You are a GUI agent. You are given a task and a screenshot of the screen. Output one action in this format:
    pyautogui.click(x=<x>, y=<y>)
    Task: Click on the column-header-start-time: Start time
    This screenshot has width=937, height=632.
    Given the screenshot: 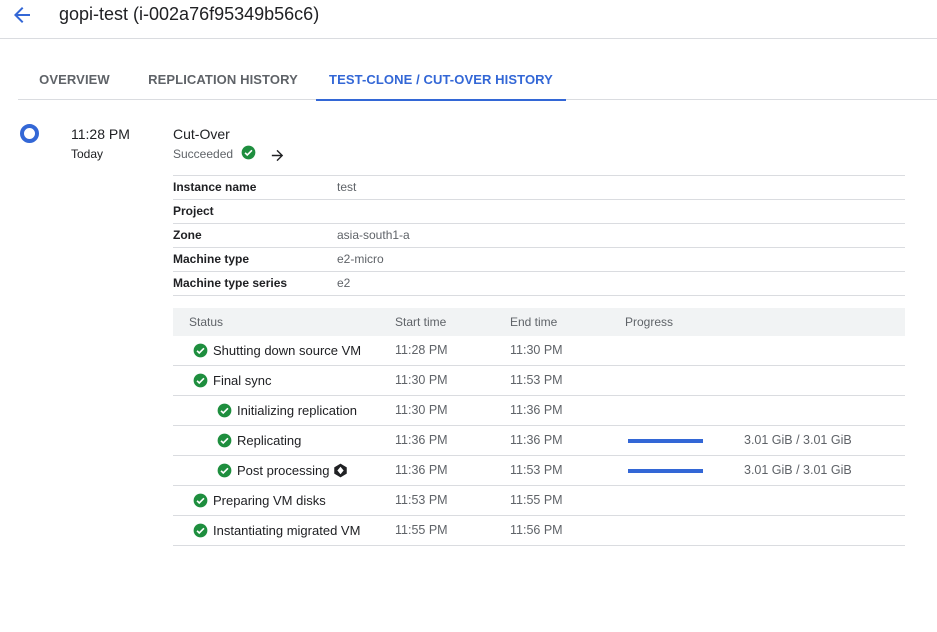 What is the action you would take?
    pyautogui.click(x=421, y=322)
    